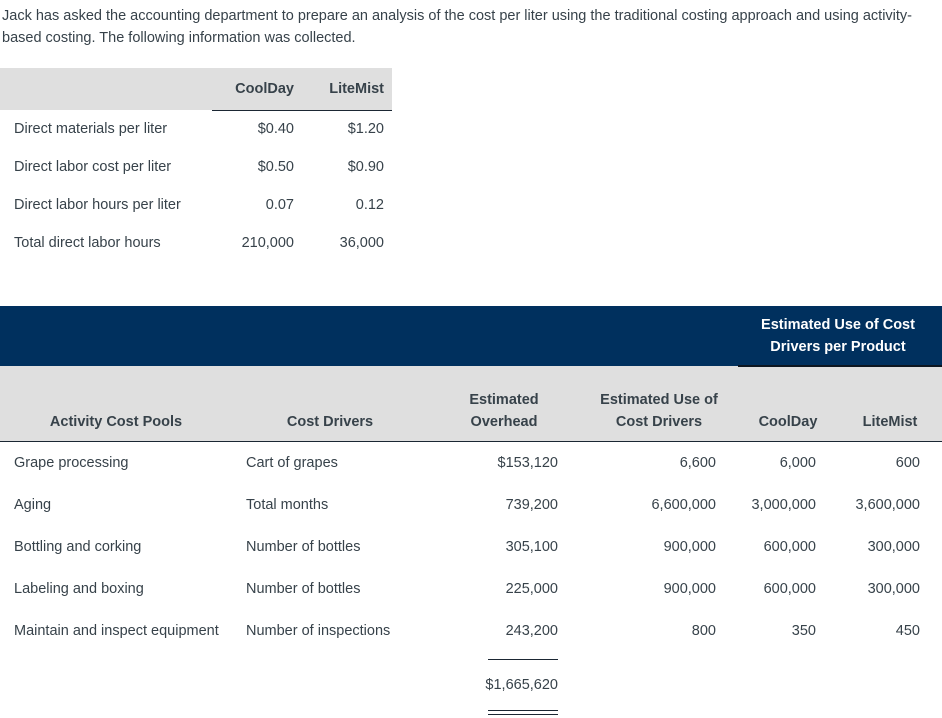  Describe the element at coordinates (292, 463) in the screenshot. I see `row-driver: Cart of grapes` at that location.